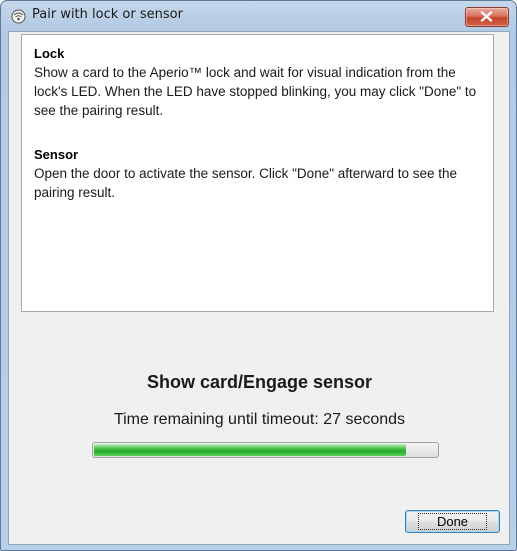 This screenshot has height=551, width=517. I want to click on lock-heading: Lock, so click(49, 53).